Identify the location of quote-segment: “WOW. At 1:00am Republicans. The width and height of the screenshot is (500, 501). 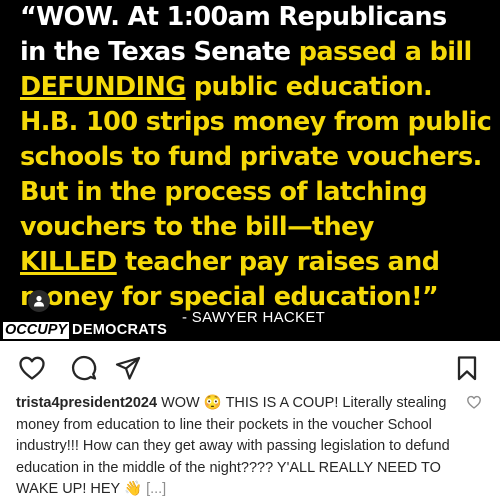
(233, 17).